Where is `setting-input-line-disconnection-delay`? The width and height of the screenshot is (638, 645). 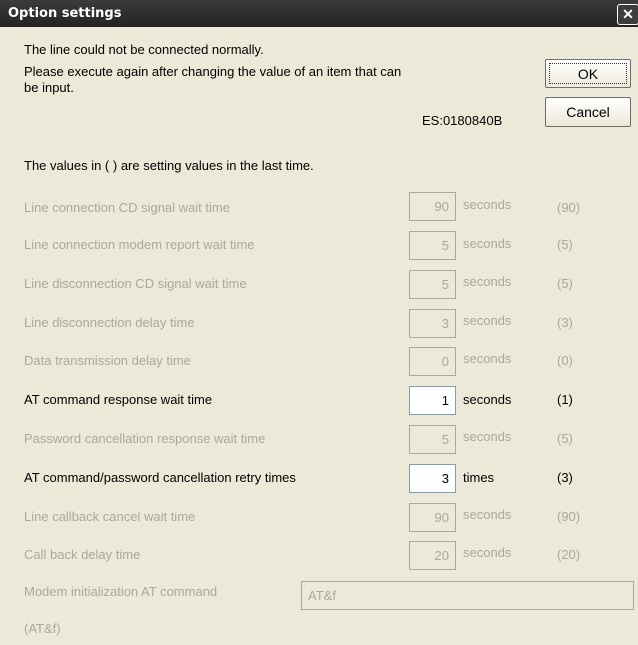
setting-input-line-disconnection-delay is located at coordinates (432, 323).